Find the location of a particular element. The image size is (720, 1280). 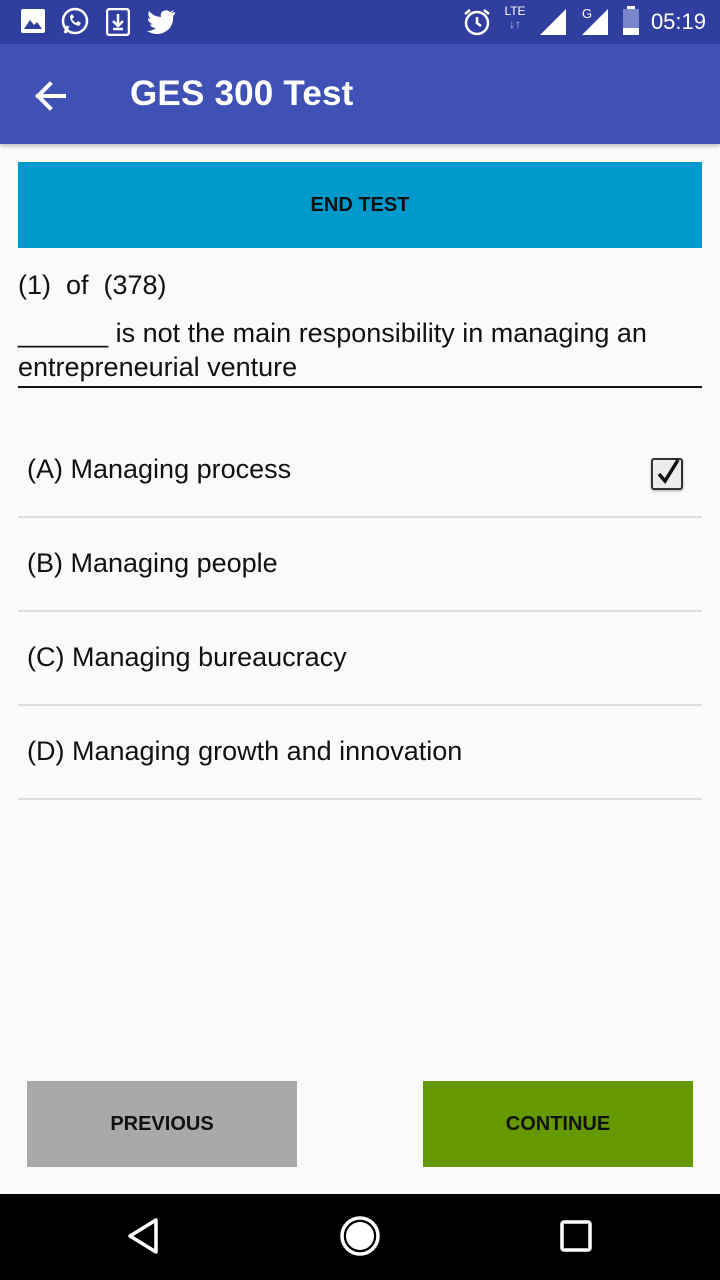

back-button is located at coordinates (50, 96).